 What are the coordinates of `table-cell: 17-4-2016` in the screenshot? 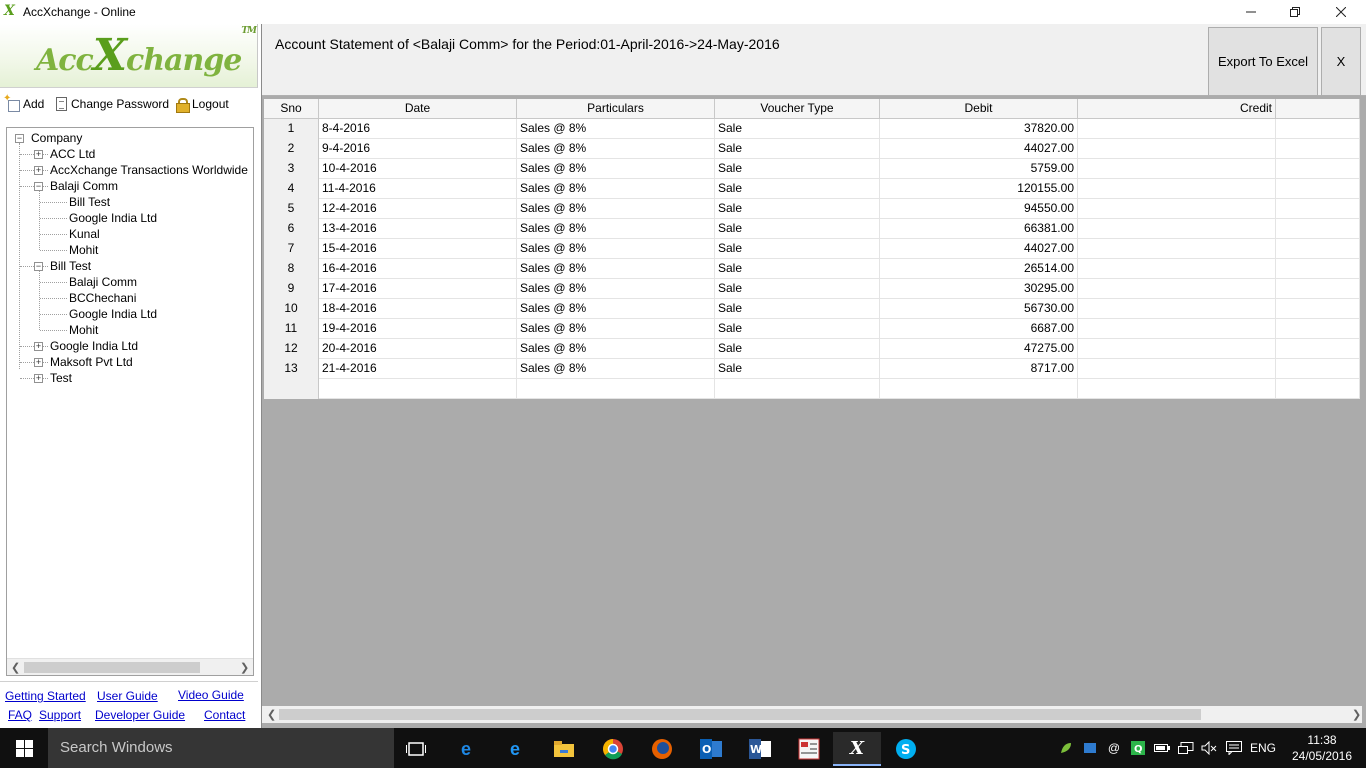 It's located at (418, 289).